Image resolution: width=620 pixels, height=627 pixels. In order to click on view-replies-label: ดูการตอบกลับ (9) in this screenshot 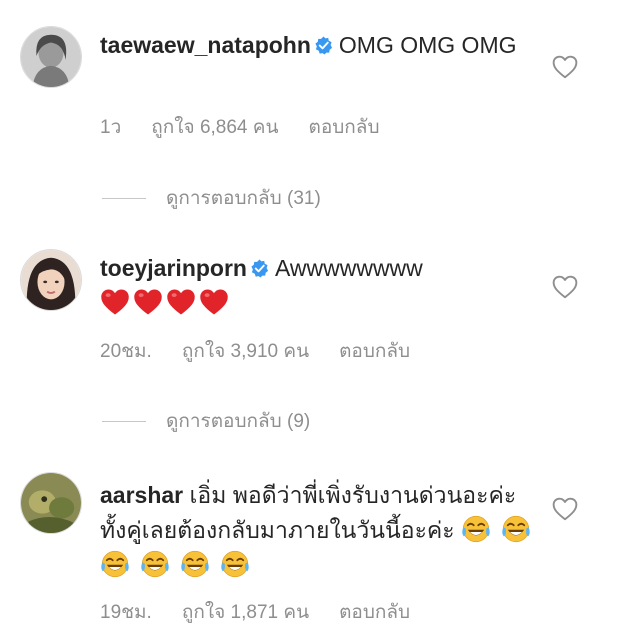, I will do `click(238, 421)`.